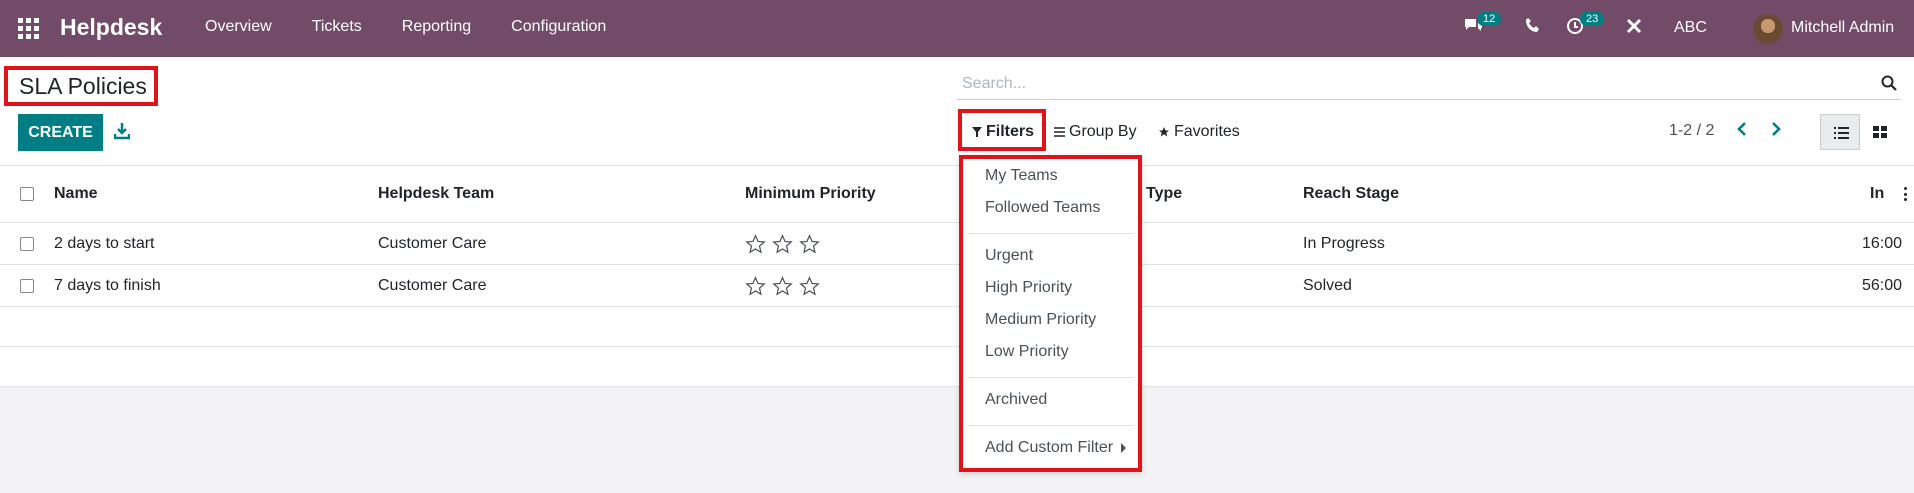  Describe the element at coordinates (1402, 84) in the screenshot. I see `search-input` at that location.